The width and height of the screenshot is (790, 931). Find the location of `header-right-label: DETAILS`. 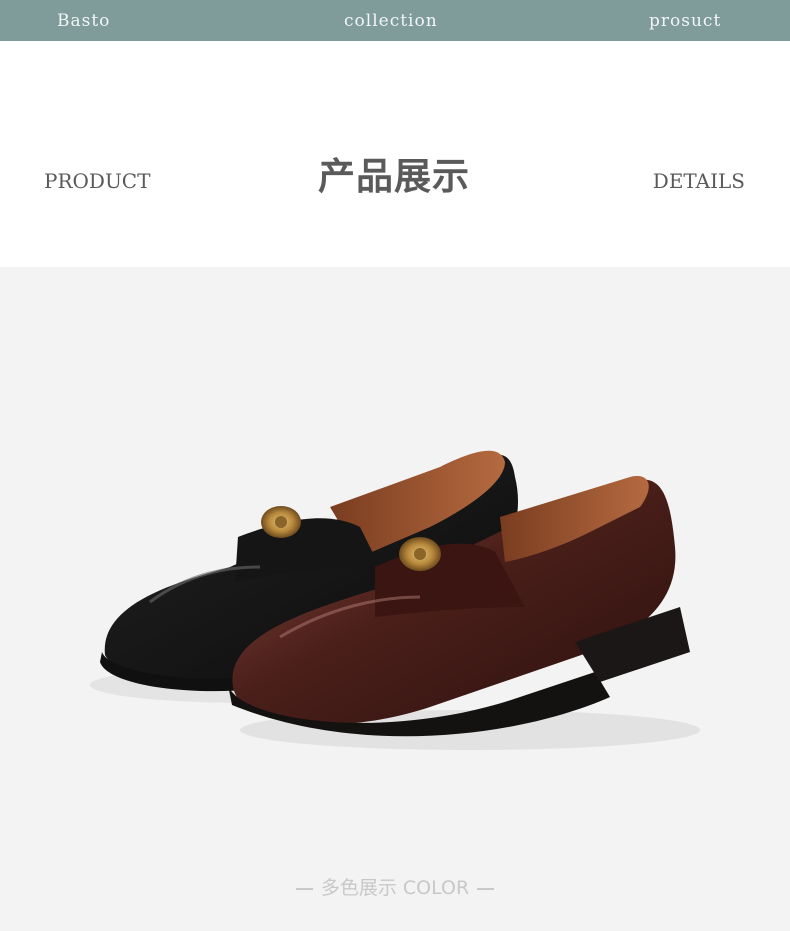

header-right-label: DETAILS is located at coordinates (698, 181).